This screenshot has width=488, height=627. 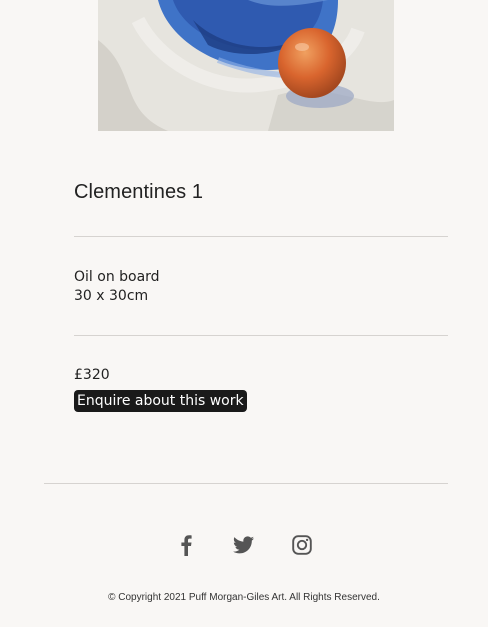 I want to click on enquire-button: Enquire about this work, so click(x=160, y=401).